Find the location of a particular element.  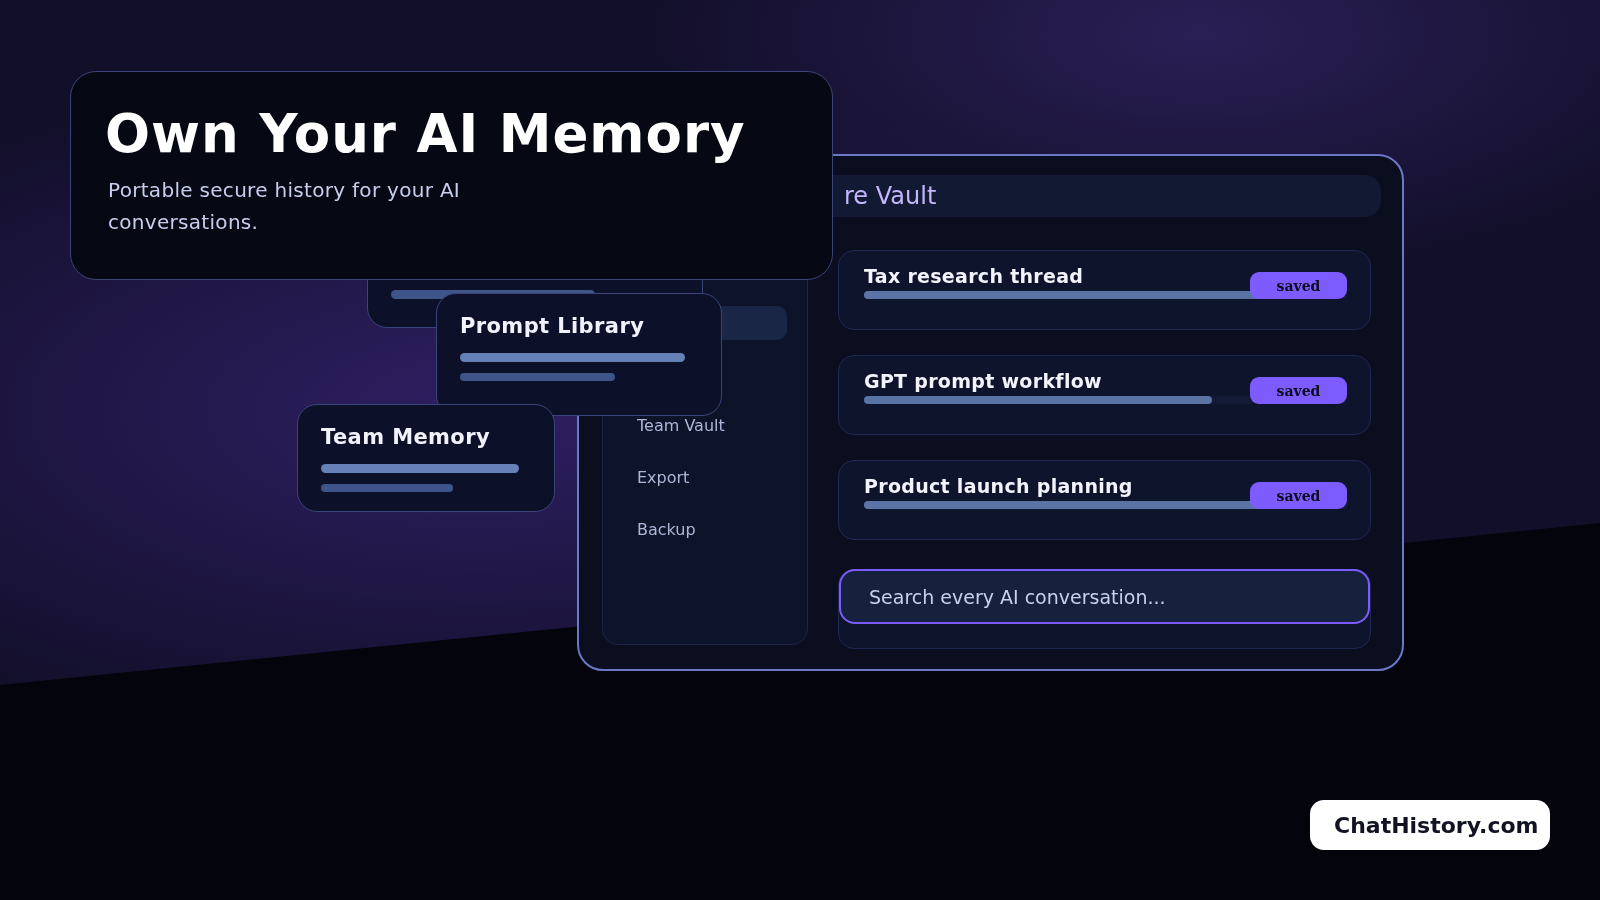

logo: ChatHistory.com is located at coordinates (1430, 825).